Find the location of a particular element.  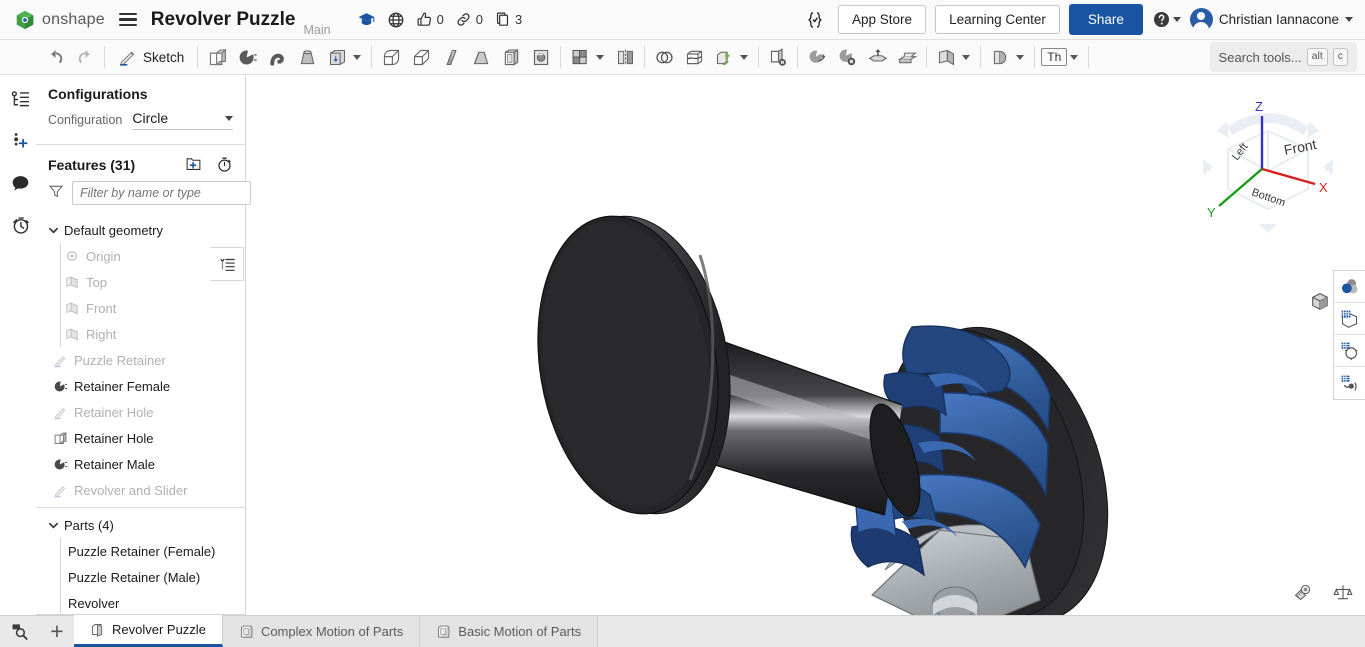

filter-input is located at coordinates (161, 193).